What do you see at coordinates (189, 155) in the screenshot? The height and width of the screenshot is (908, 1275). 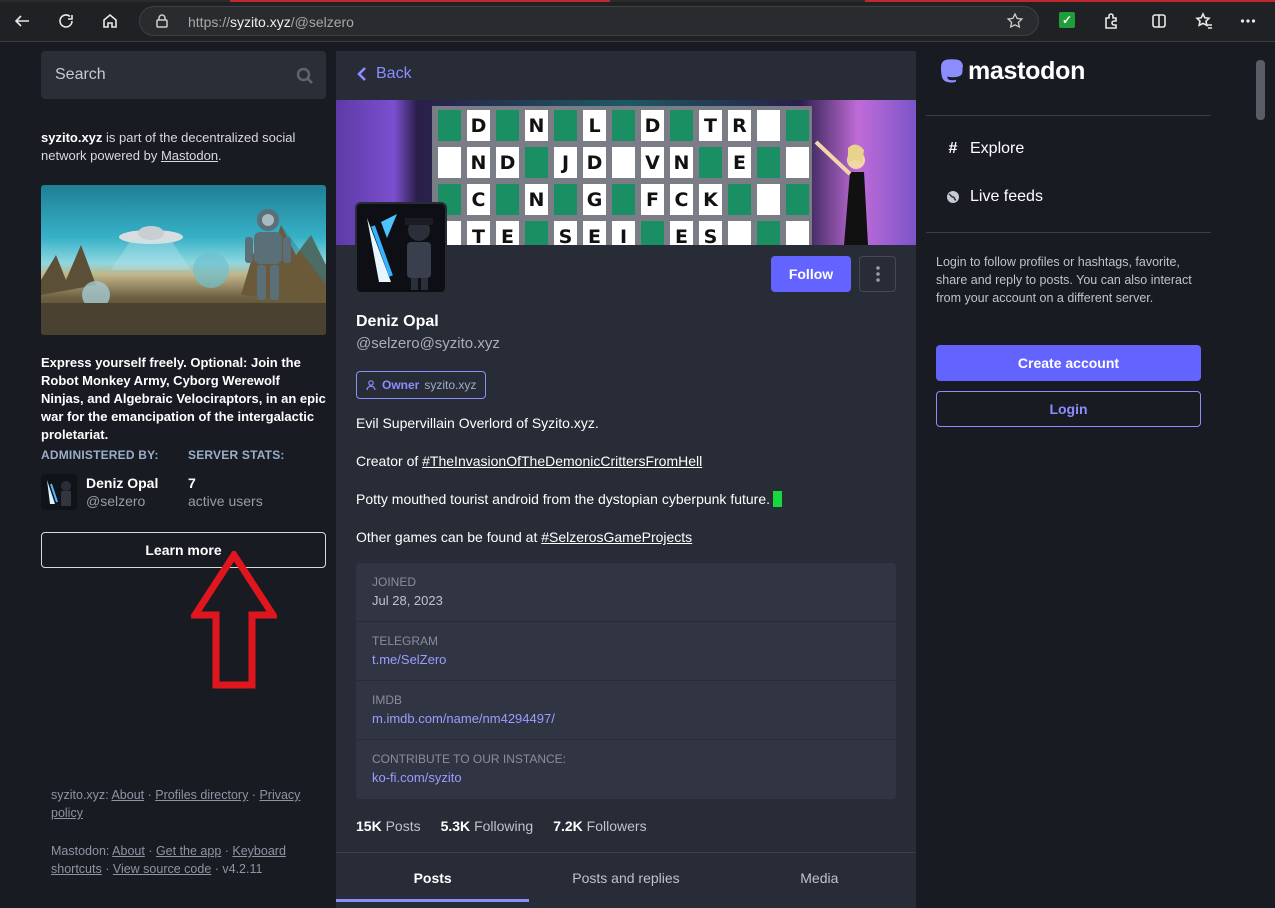 I see `mastodon-link: Mastodon` at bounding box center [189, 155].